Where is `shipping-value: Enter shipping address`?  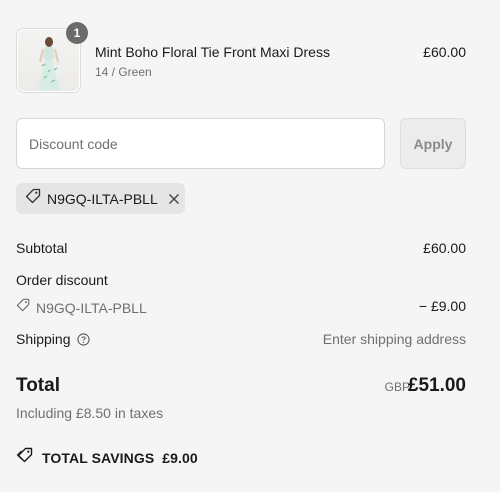
shipping-value: Enter shipping address is located at coordinates (394, 339).